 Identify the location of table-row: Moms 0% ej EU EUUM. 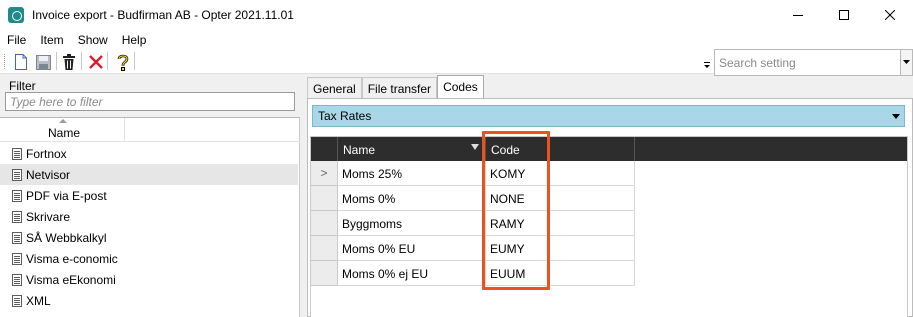
(609, 273).